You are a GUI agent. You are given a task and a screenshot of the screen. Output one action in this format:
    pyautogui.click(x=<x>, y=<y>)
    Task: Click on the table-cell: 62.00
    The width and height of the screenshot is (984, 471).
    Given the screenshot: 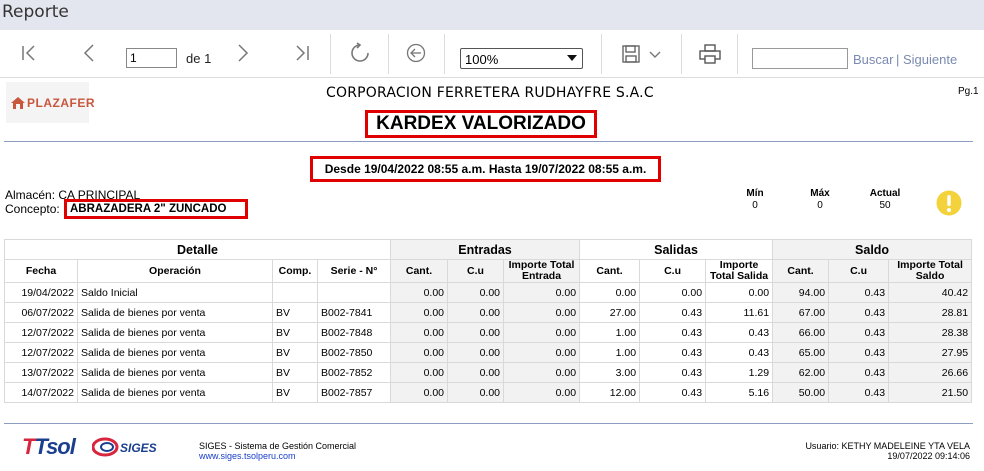 What is the action you would take?
    pyautogui.click(x=801, y=372)
    